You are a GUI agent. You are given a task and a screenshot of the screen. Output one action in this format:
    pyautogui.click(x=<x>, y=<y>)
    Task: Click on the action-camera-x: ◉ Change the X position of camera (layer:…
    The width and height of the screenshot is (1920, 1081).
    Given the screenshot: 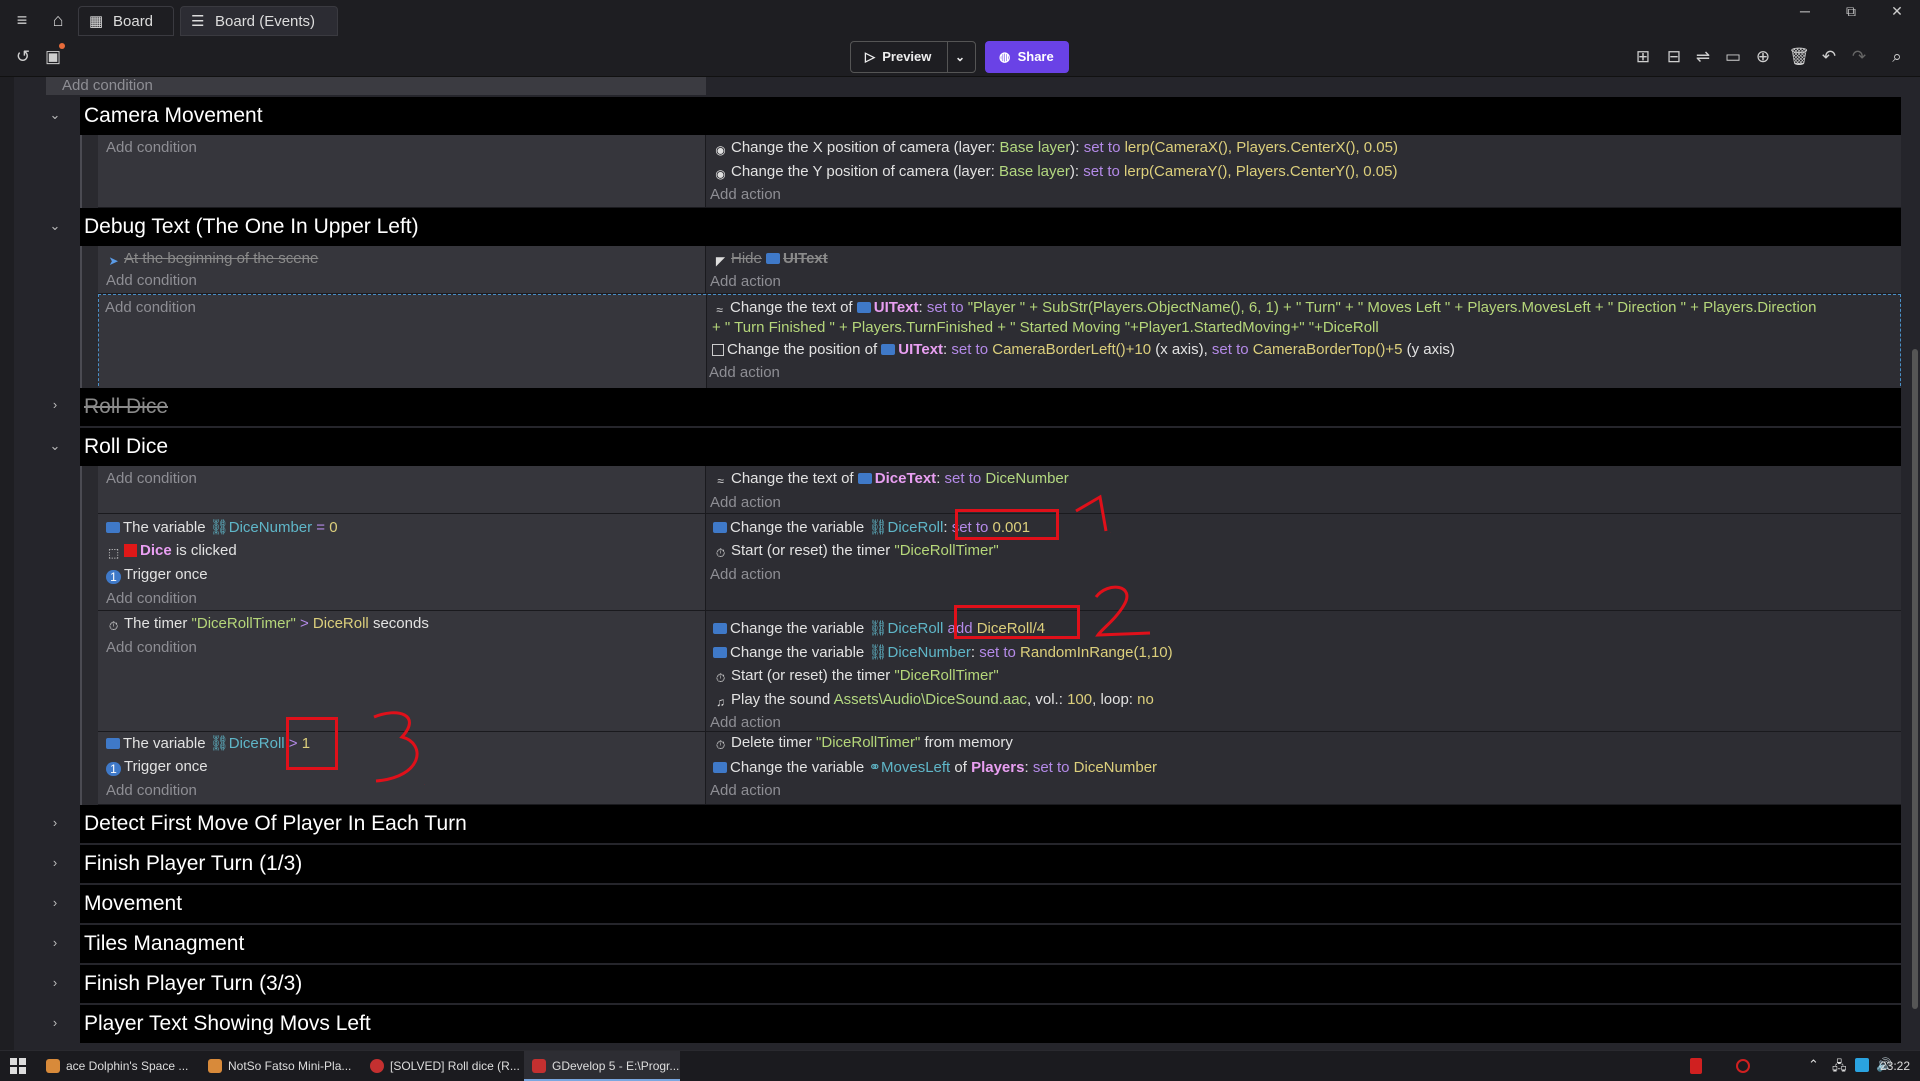 What is the action you would take?
    pyautogui.click(x=1055, y=148)
    